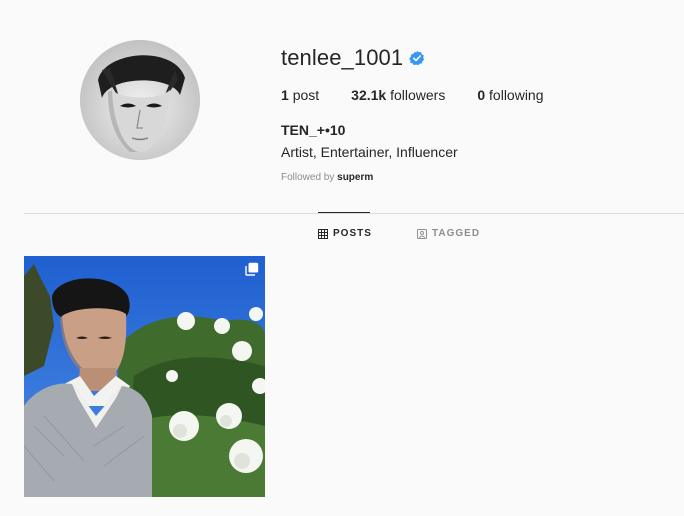  What do you see at coordinates (471, 58) in the screenshot?
I see `username-row: tenlee_1001` at bounding box center [471, 58].